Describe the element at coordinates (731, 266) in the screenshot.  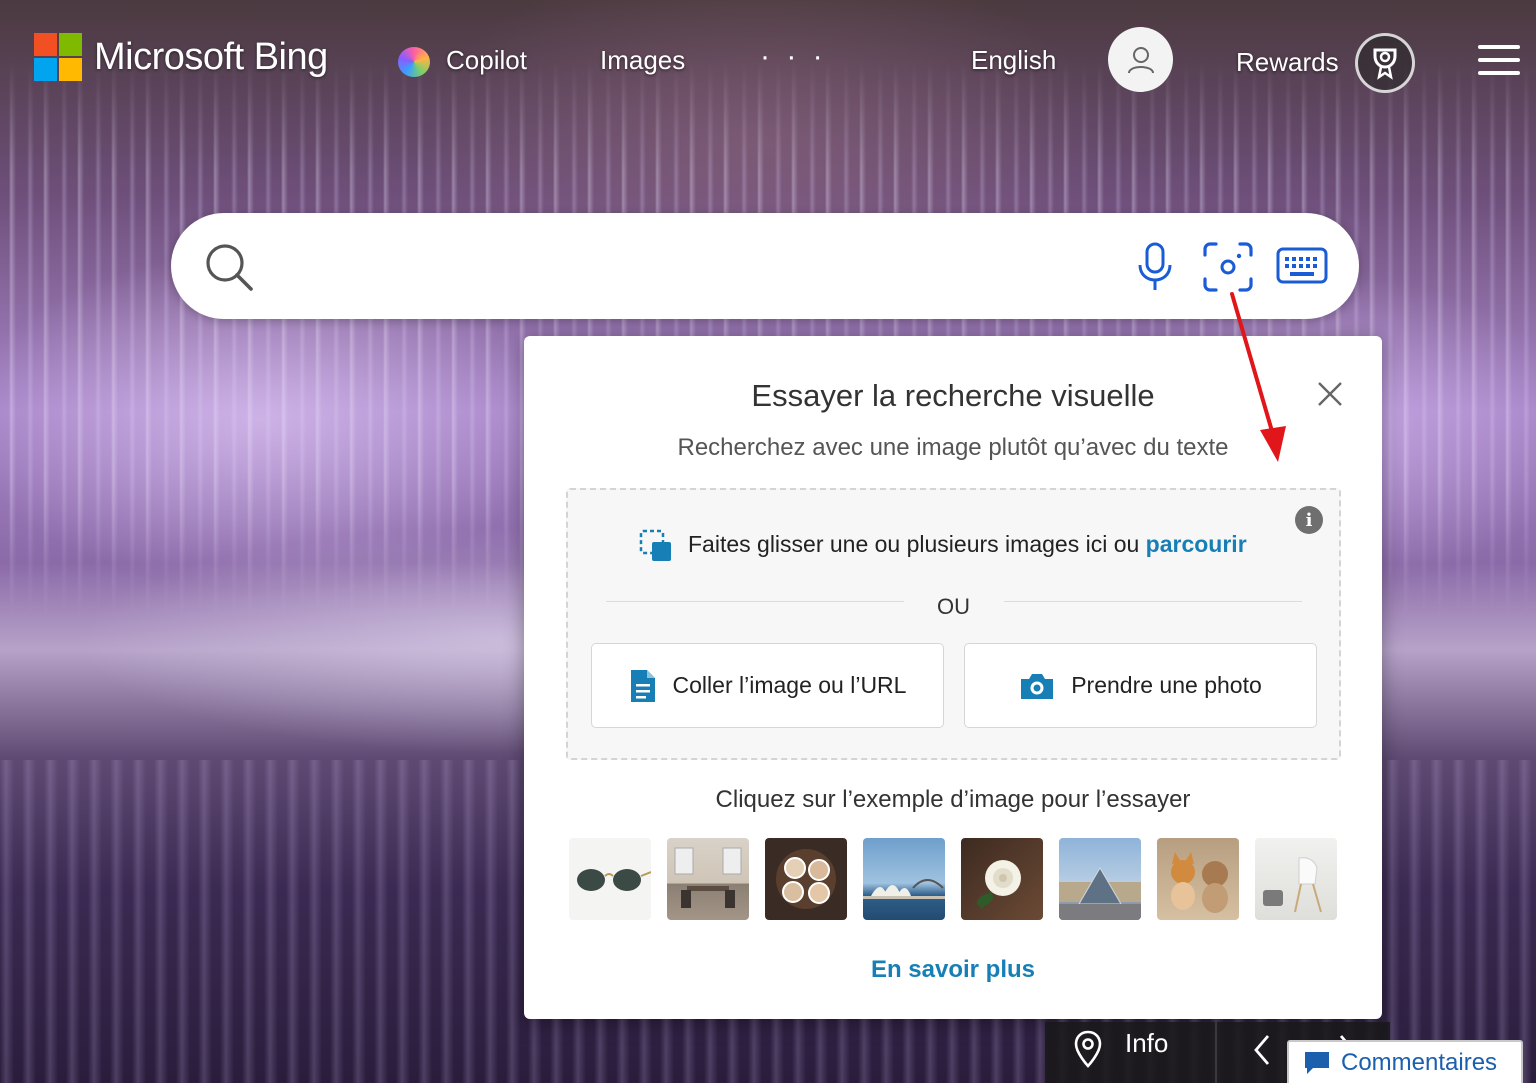
I see `search-input` at that location.